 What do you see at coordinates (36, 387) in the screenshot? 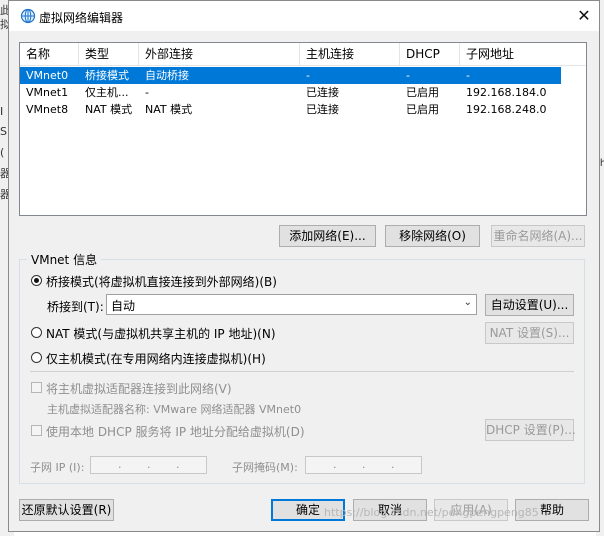
I see `connect-host-adapter-checkbox` at bounding box center [36, 387].